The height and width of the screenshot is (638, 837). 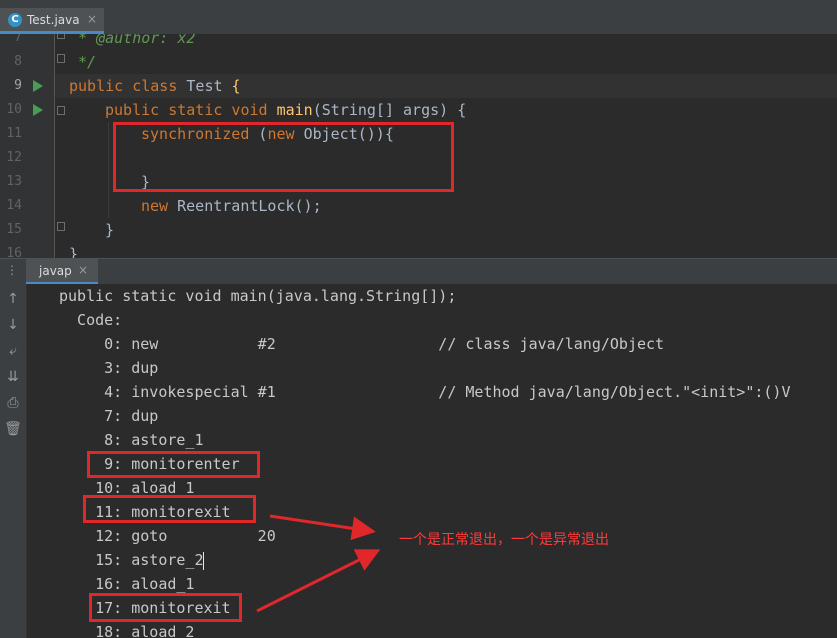 I want to click on arrow-to-note-exception, so click(x=318, y=581).